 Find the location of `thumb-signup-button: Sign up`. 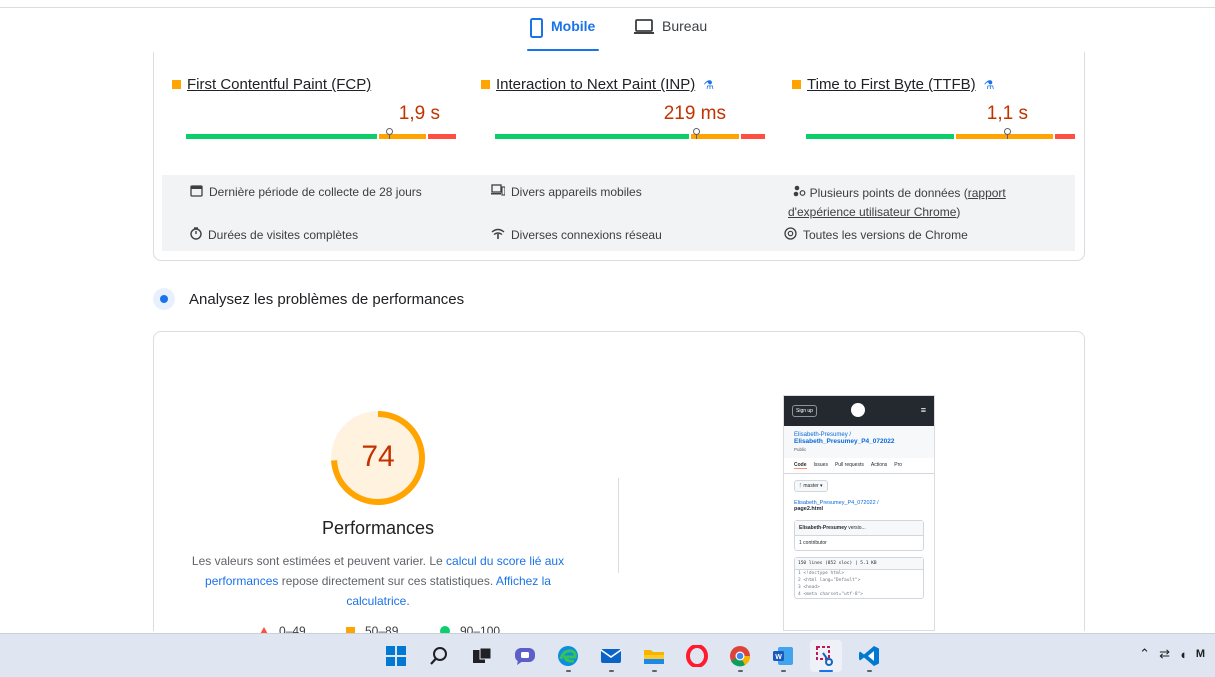

thumb-signup-button: Sign up is located at coordinates (804, 411).